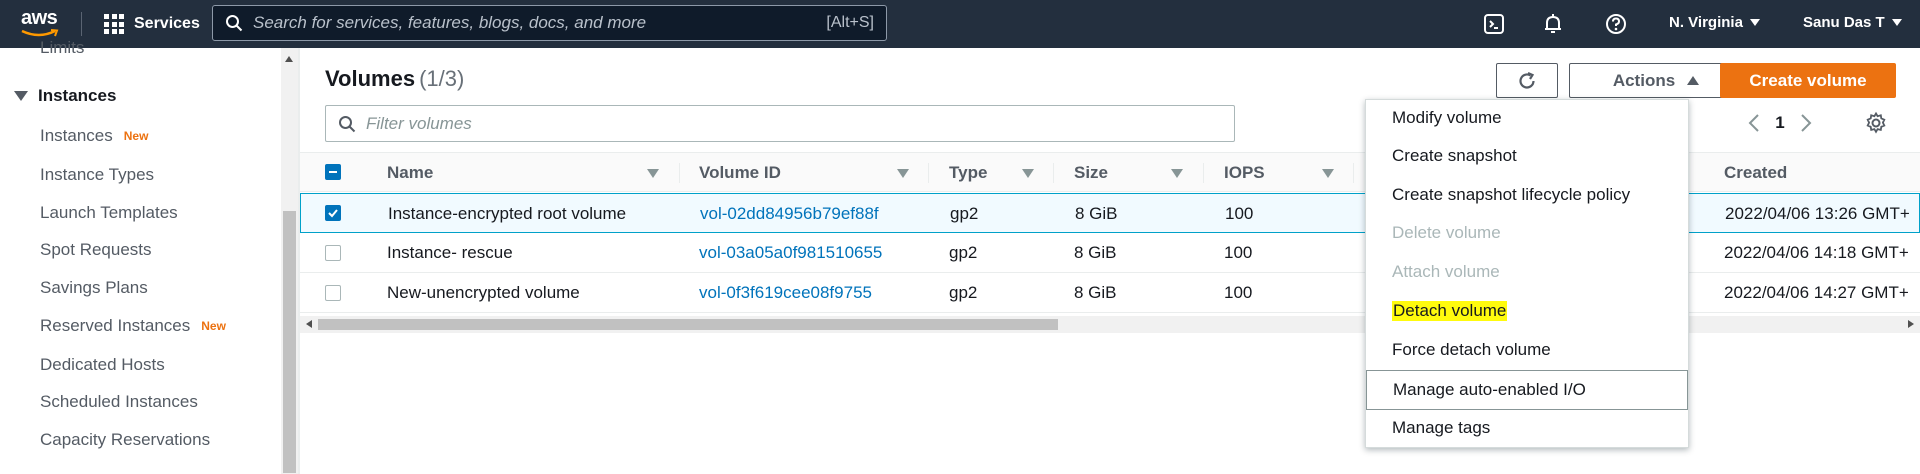  I want to click on sidebar-item-instances: Instances New, so click(94, 136).